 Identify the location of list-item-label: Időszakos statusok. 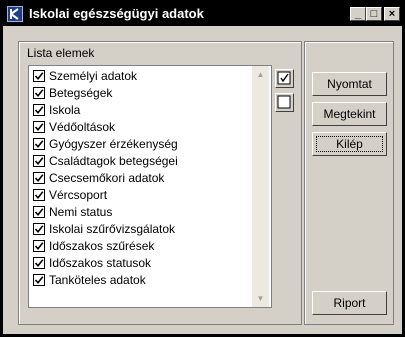
(100, 262).